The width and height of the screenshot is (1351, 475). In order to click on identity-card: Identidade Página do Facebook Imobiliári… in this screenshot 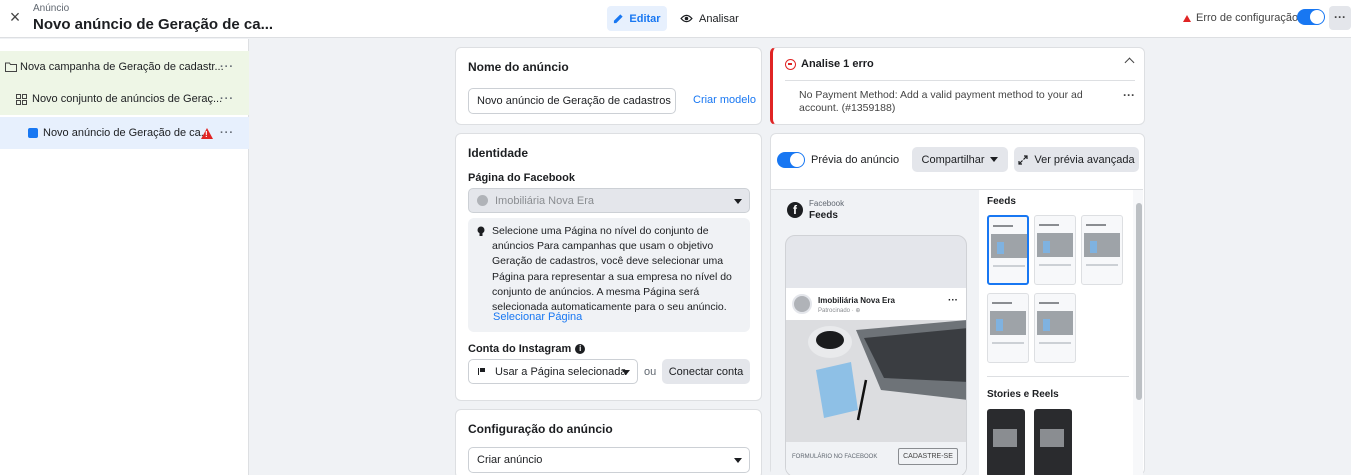, I will do `click(608, 267)`.